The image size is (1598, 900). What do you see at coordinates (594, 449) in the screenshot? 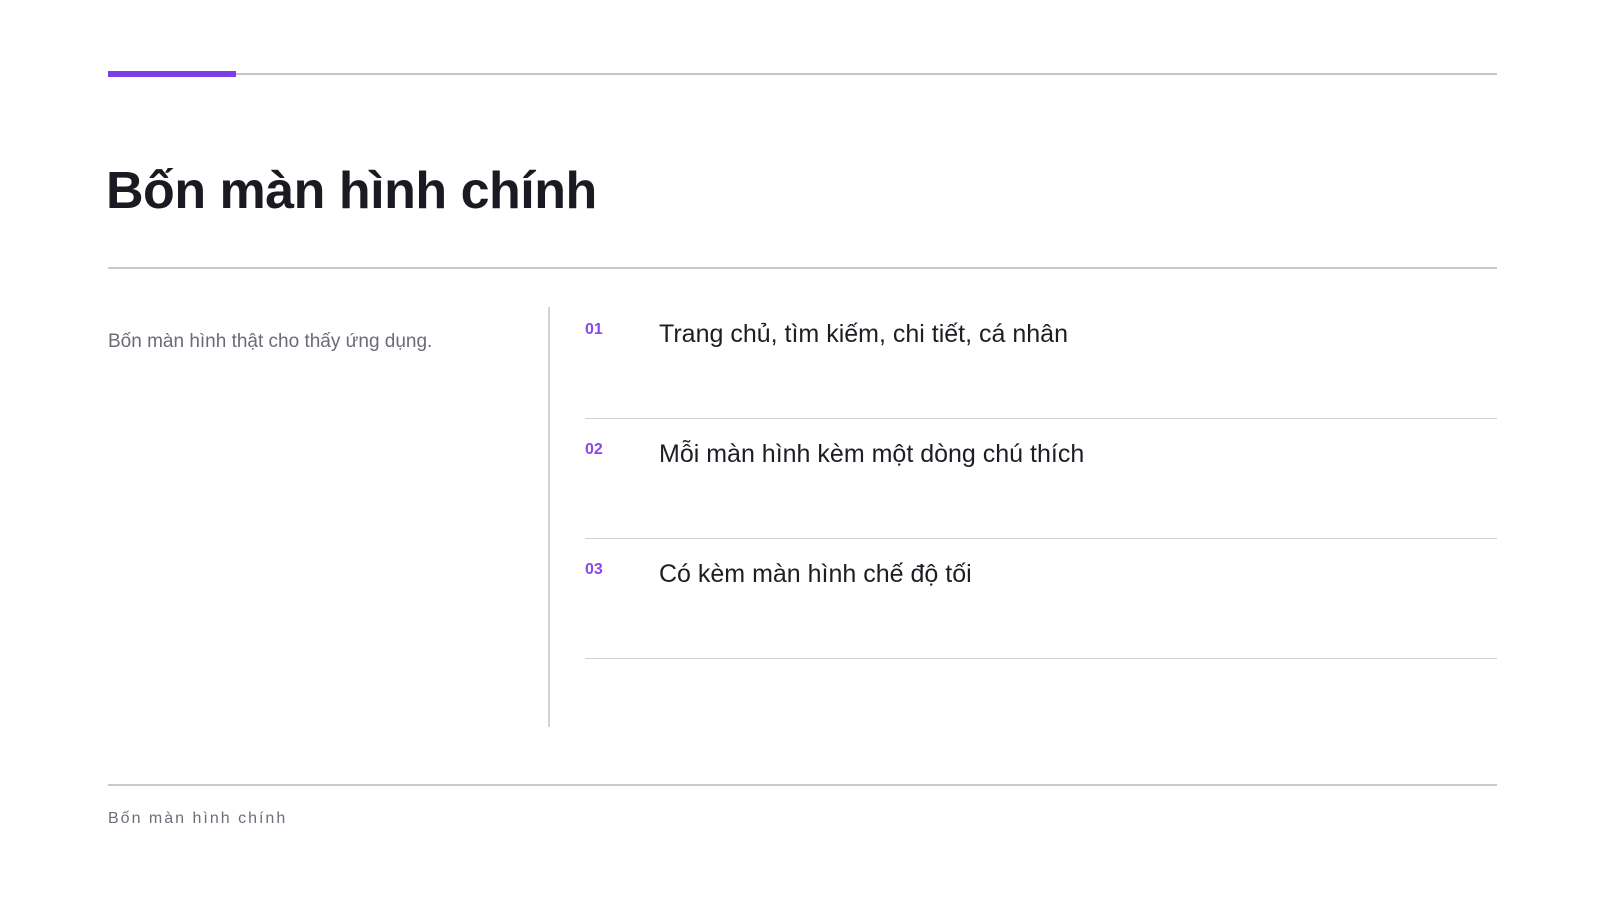
I see `item-number: 02` at bounding box center [594, 449].